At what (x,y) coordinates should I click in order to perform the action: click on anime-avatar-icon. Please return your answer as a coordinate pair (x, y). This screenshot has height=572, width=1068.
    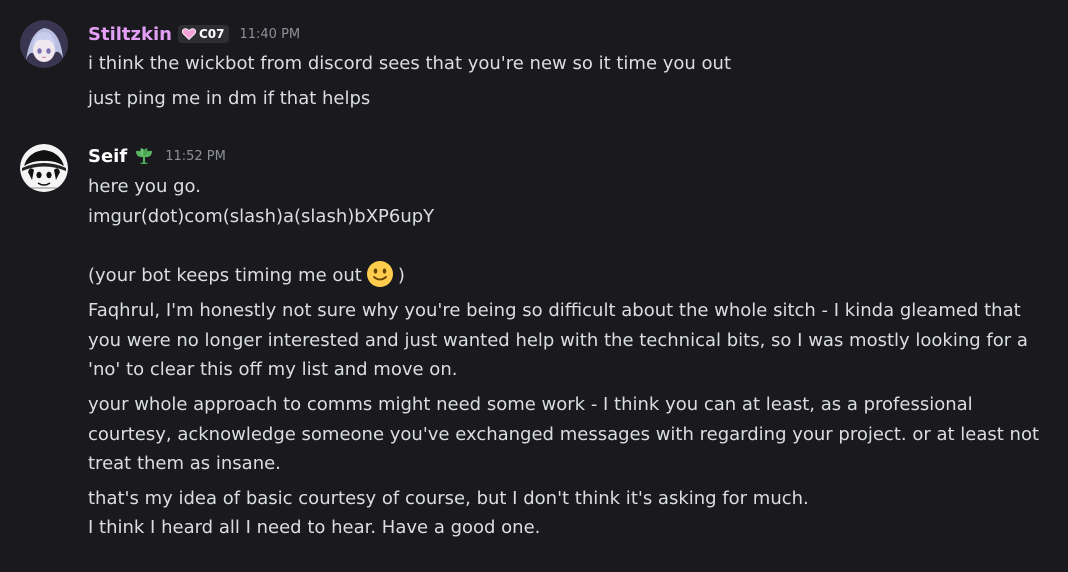
    Looking at the image, I should click on (44, 44).